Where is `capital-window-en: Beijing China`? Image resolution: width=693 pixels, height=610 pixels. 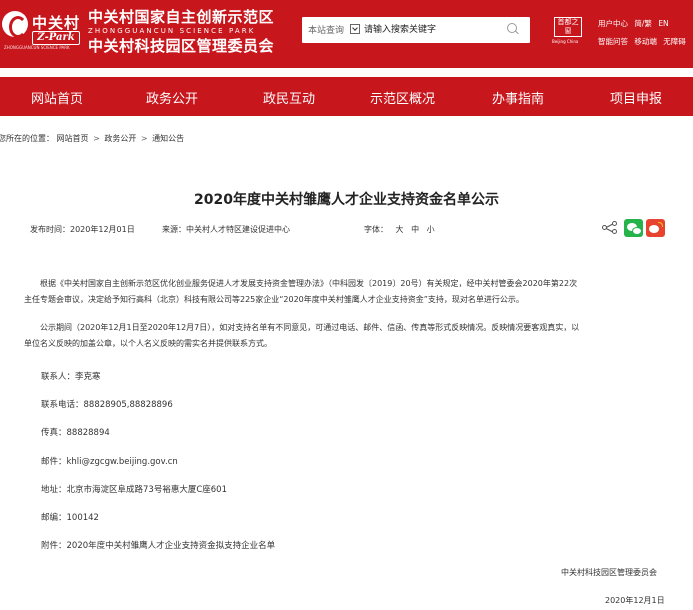
capital-window-en: Beijing China is located at coordinates (565, 41).